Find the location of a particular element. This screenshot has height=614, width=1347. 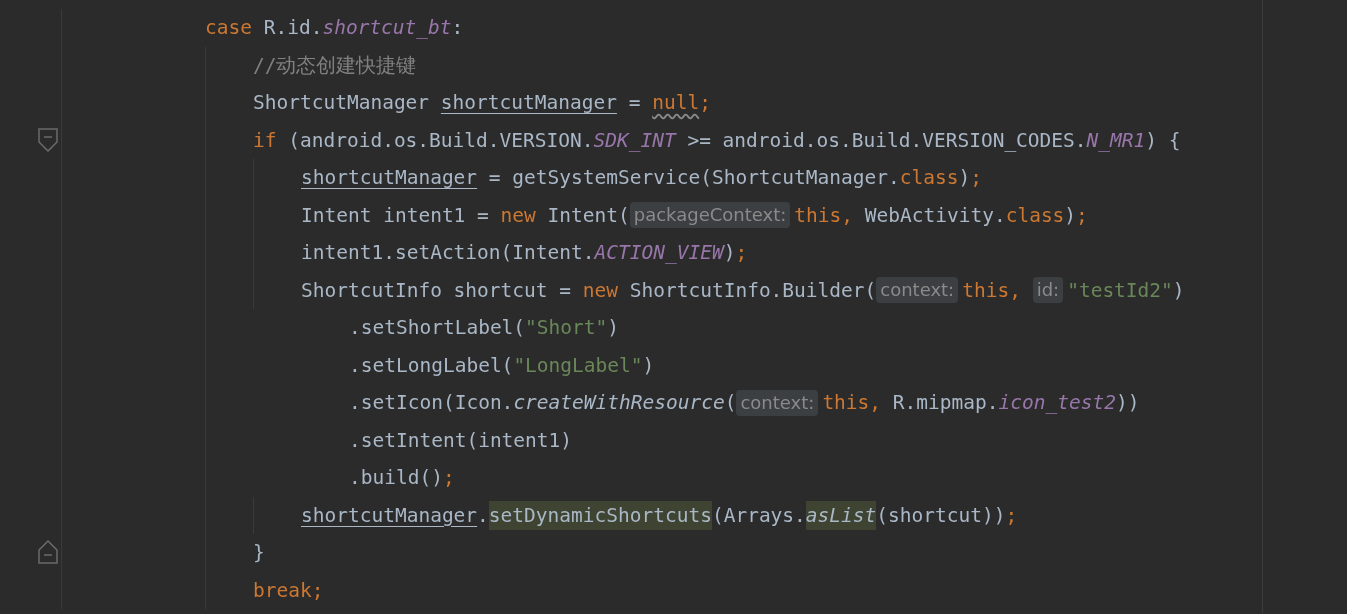

code-text: (android.os.Build.VERSION. is located at coordinates (440, 140).